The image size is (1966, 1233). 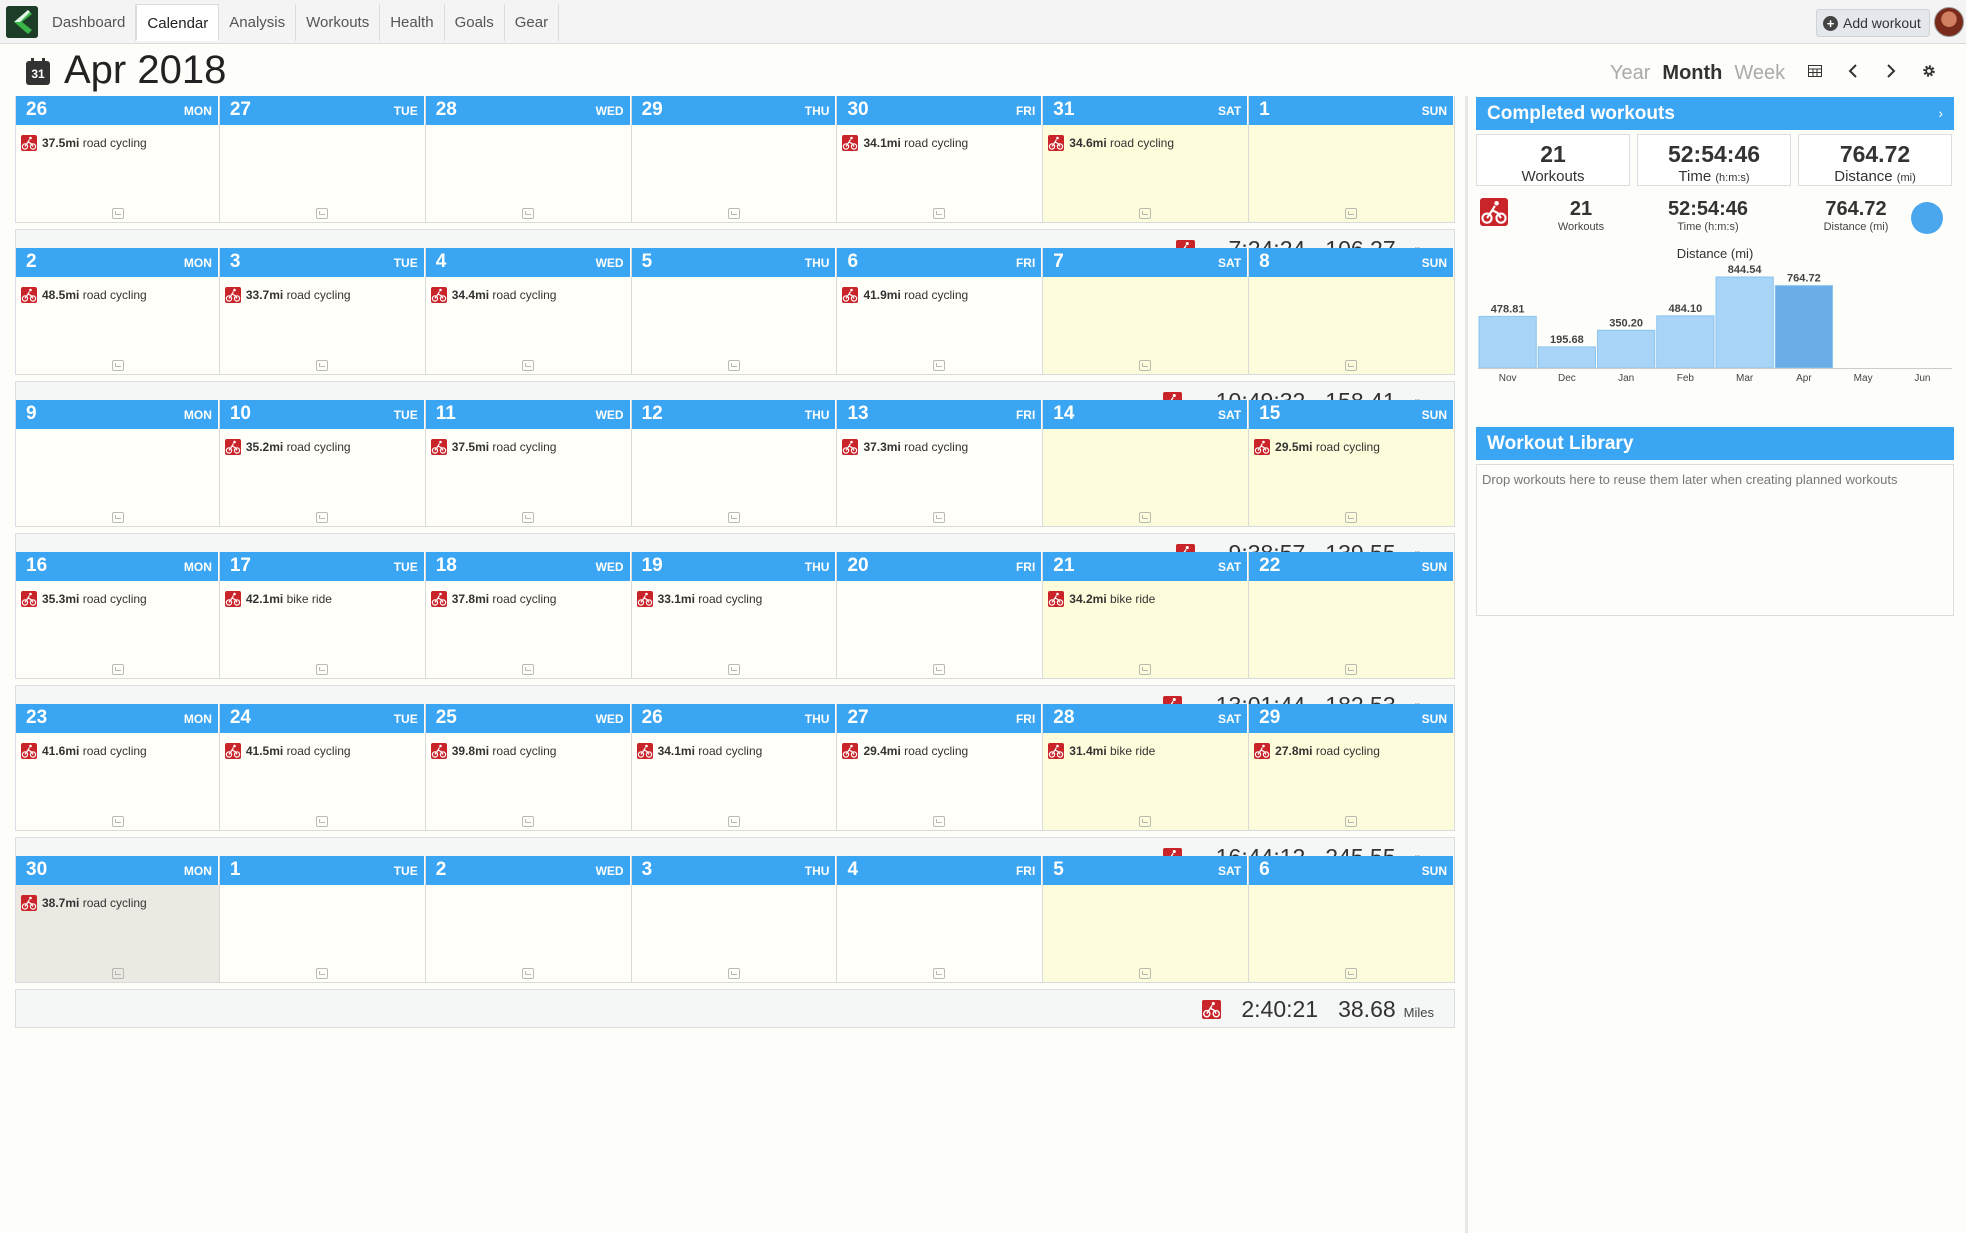 What do you see at coordinates (532, 22) in the screenshot?
I see `tab-gear: Gear` at bounding box center [532, 22].